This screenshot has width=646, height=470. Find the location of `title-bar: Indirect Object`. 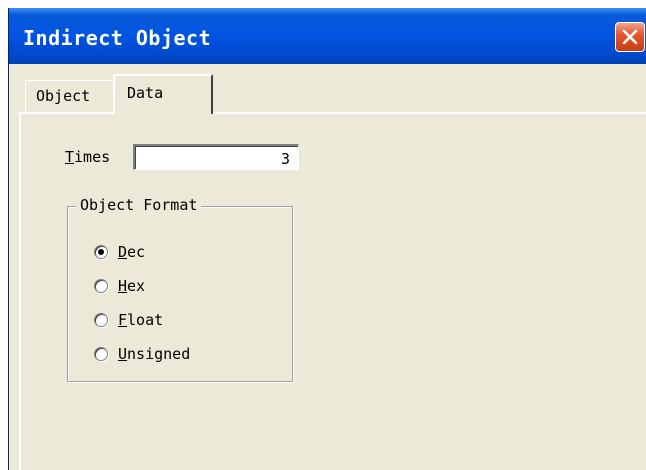

title-bar: Indirect Object is located at coordinates (327, 36).